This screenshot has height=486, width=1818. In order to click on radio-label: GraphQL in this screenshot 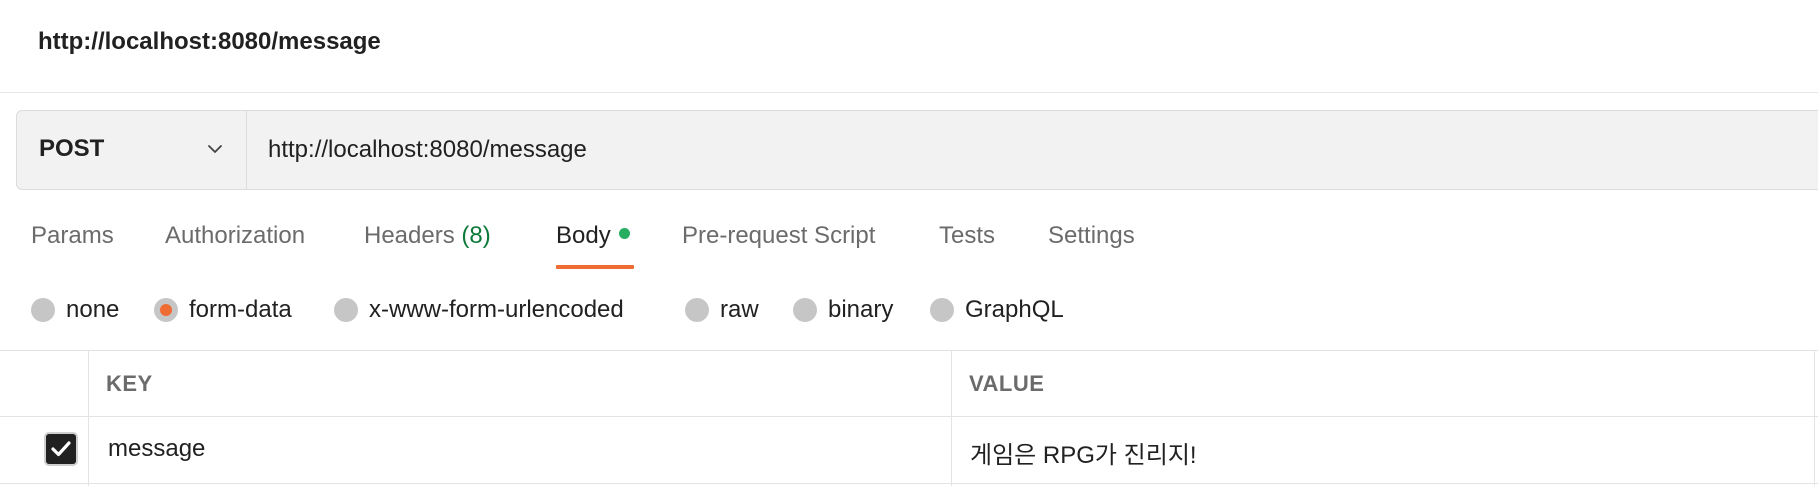, I will do `click(1014, 309)`.